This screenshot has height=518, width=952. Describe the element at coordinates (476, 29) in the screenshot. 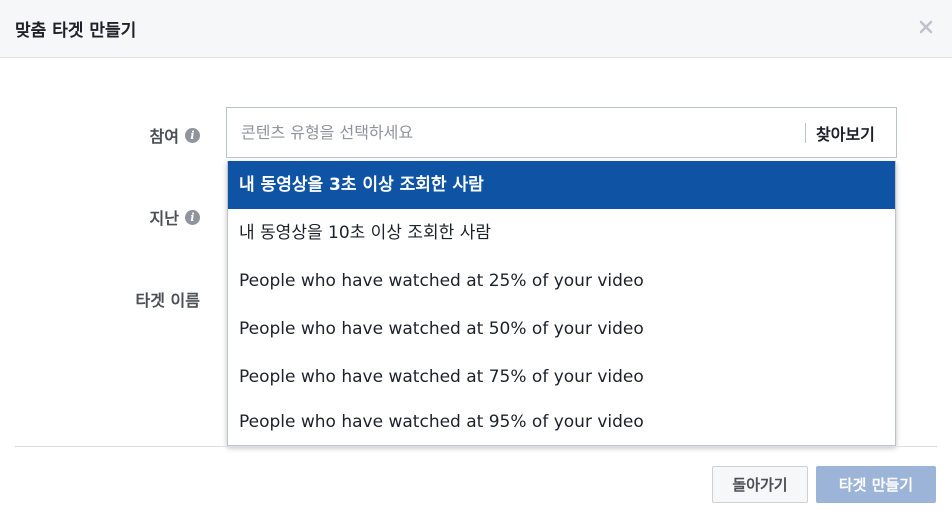

I see `dialog-header: 맞춤 타겟 만들기` at that location.